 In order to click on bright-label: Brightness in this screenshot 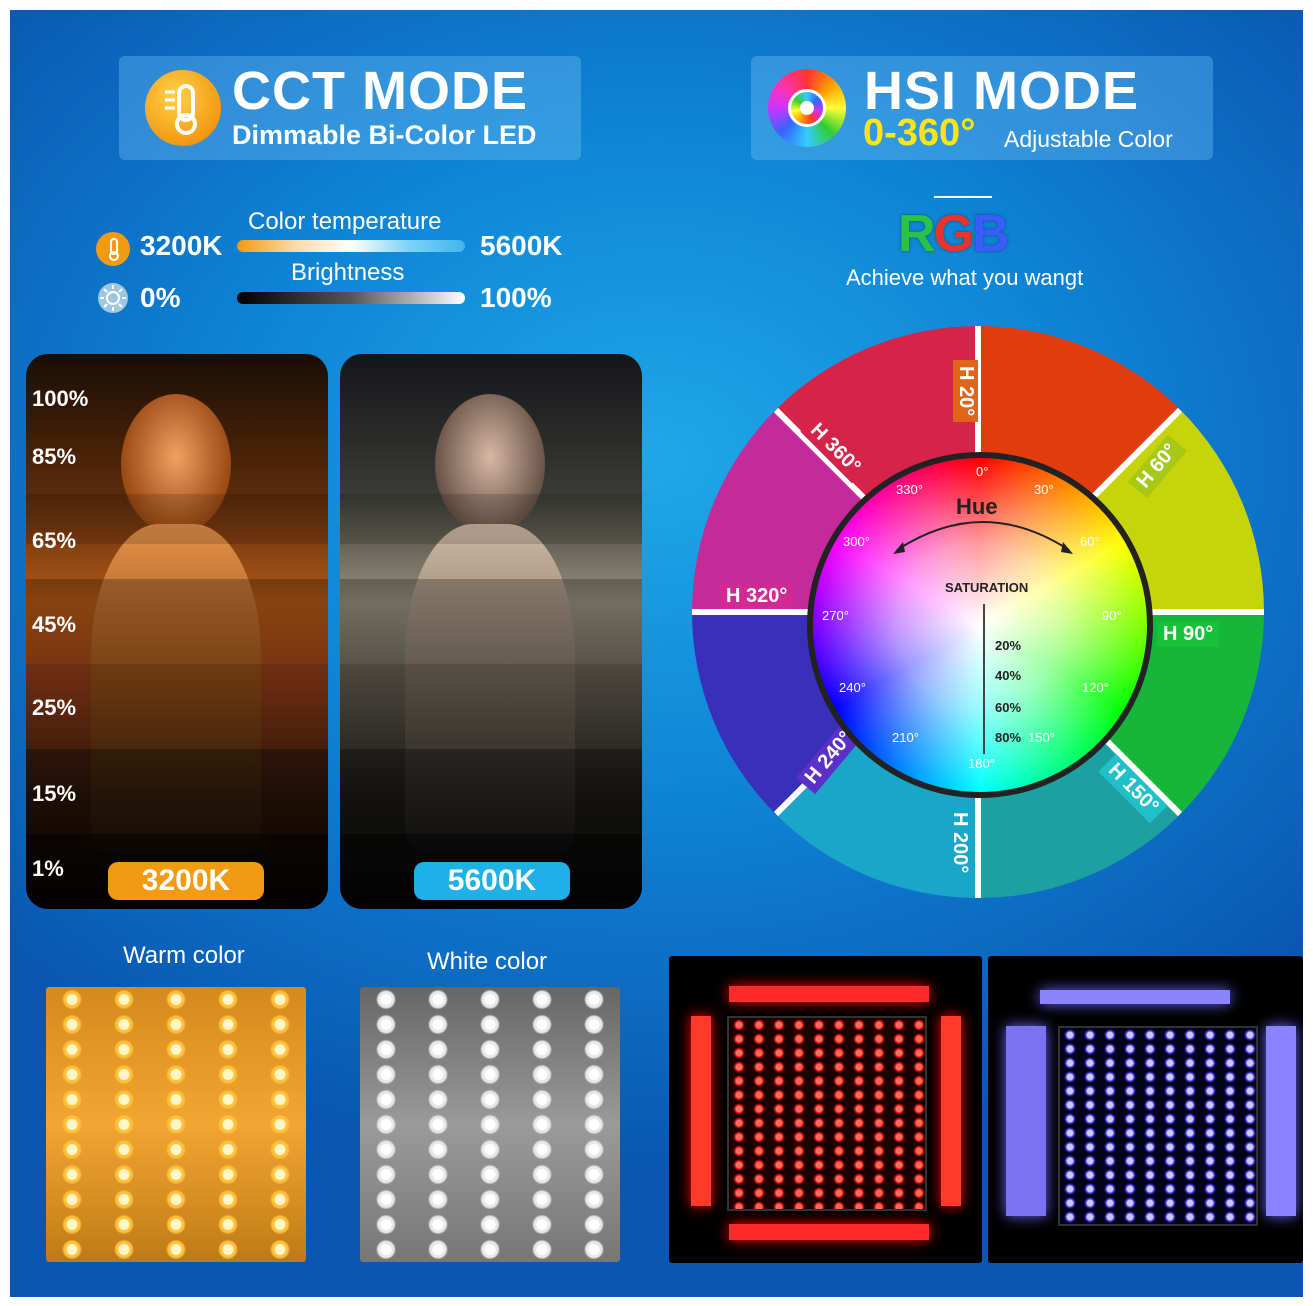, I will do `click(348, 272)`.